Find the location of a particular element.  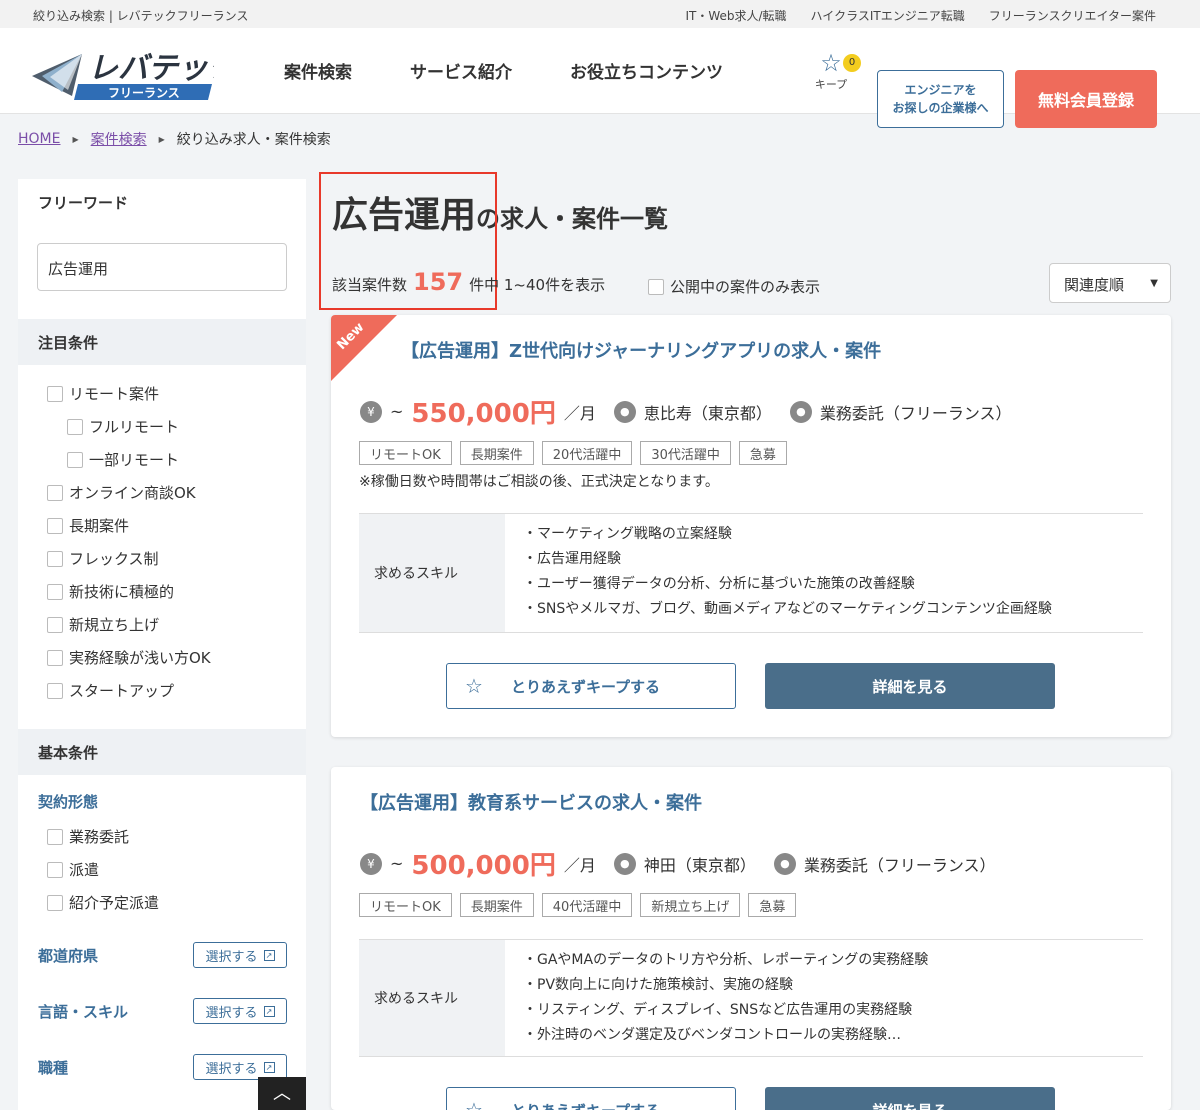

contract-conditions: 業務委託派遣紹介予定派遣 is located at coordinates (162, 873).